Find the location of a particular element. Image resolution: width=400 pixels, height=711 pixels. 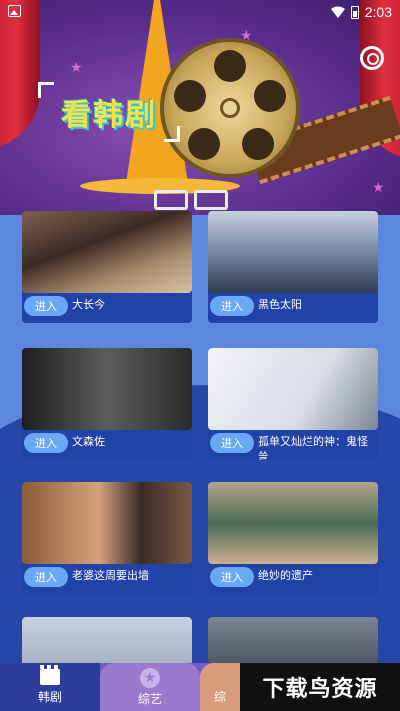

status-time: 2:03 is located at coordinates (378, 12).